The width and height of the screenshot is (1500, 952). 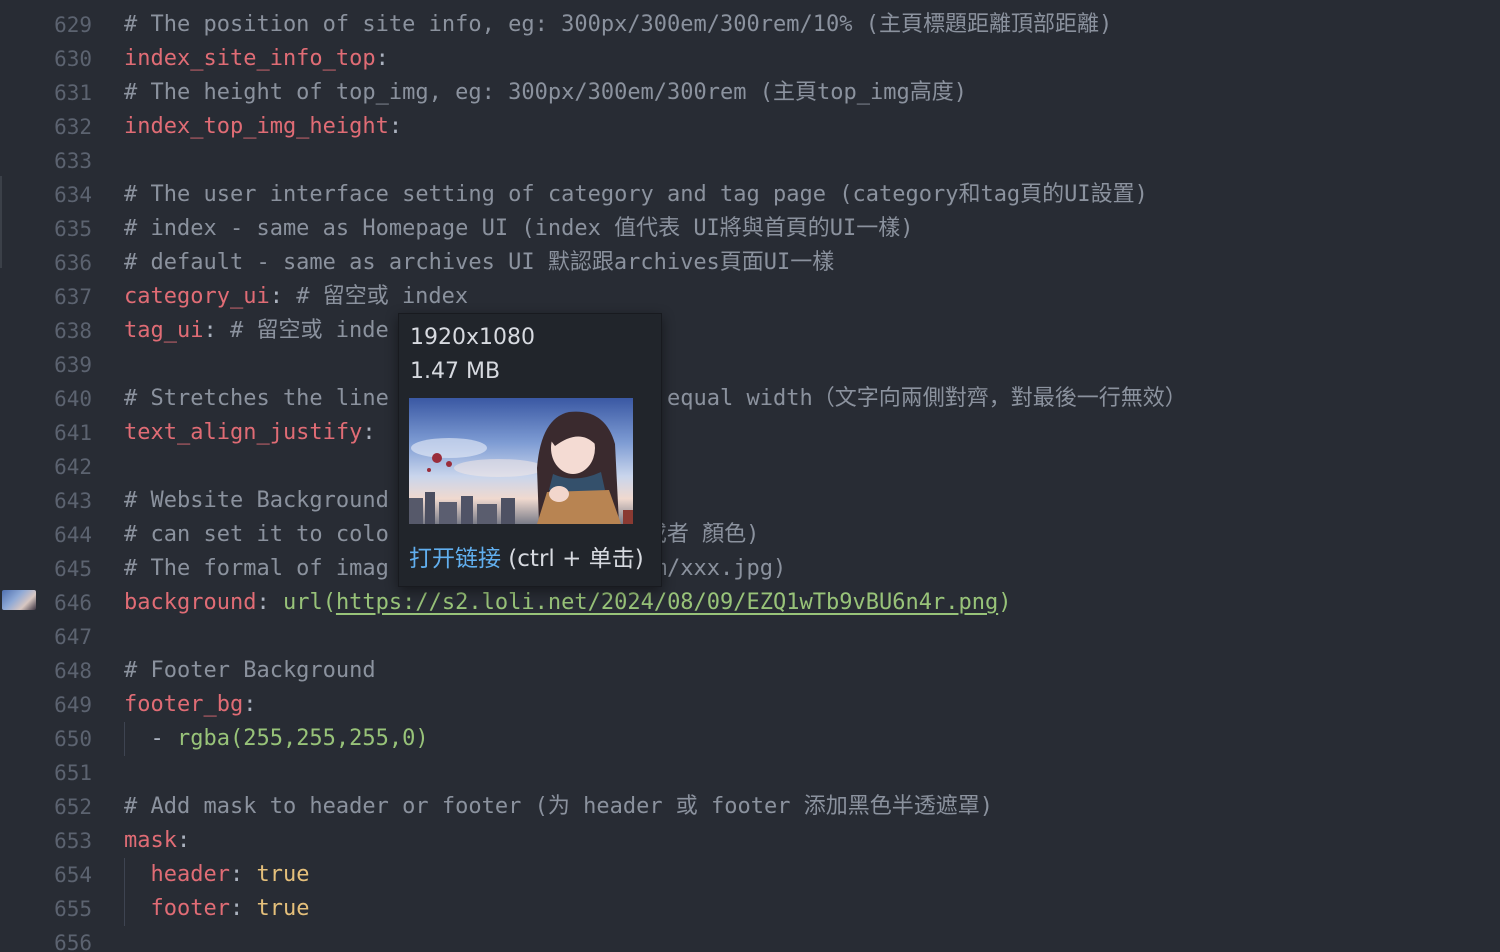 What do you see at coordinates (750, 433) in the screenshot?
I see `code-line: 641 text_align_justify:` at bounding box center [750, 433].